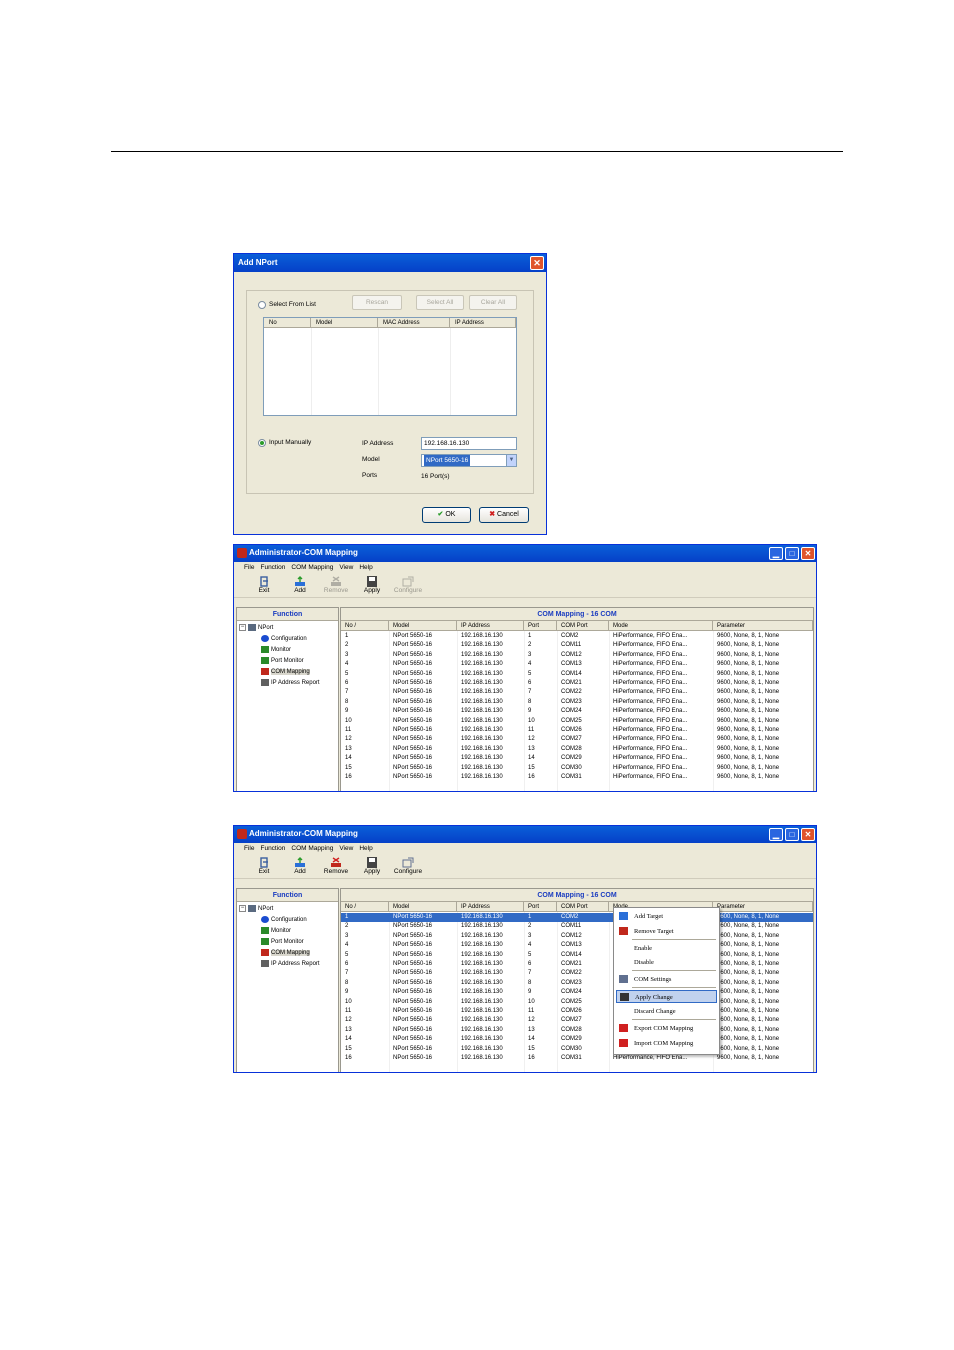 The image size is (954, 1350). Describe the element at coordinates (661, 626) in the screenshot. I see `column-header-mode: Mode` at that location.